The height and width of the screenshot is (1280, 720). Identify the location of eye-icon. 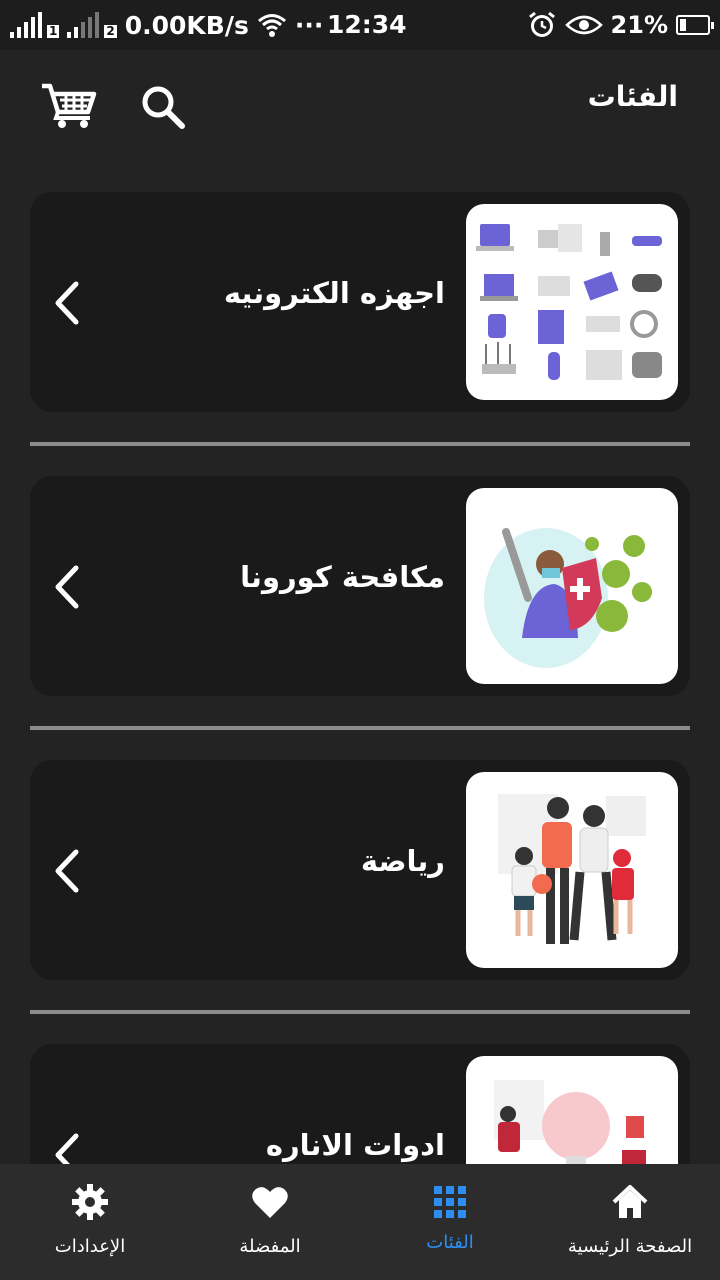
(583, 25).